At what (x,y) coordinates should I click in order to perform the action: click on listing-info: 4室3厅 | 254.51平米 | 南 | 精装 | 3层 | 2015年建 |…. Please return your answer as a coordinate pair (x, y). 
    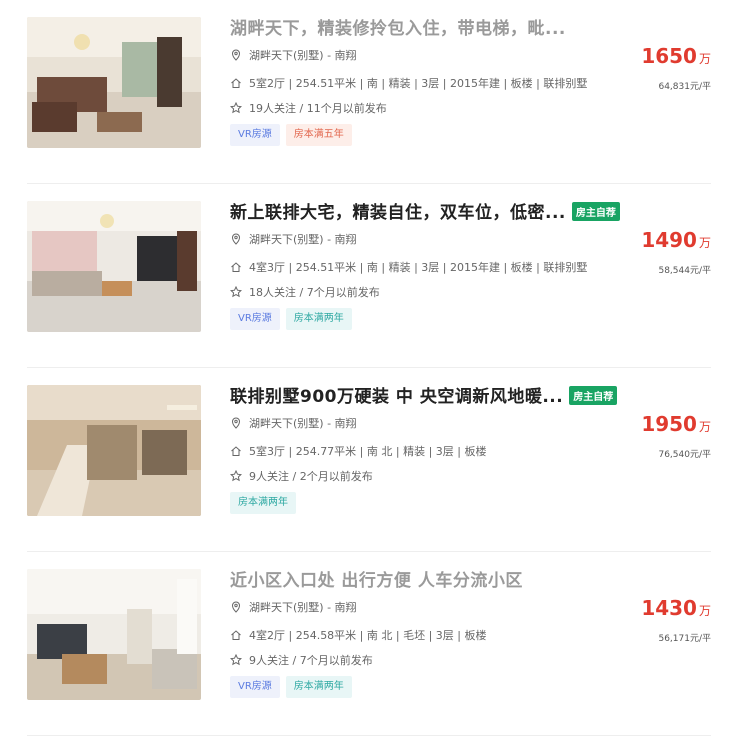
    Looking at the image, I should click on (408, 267).